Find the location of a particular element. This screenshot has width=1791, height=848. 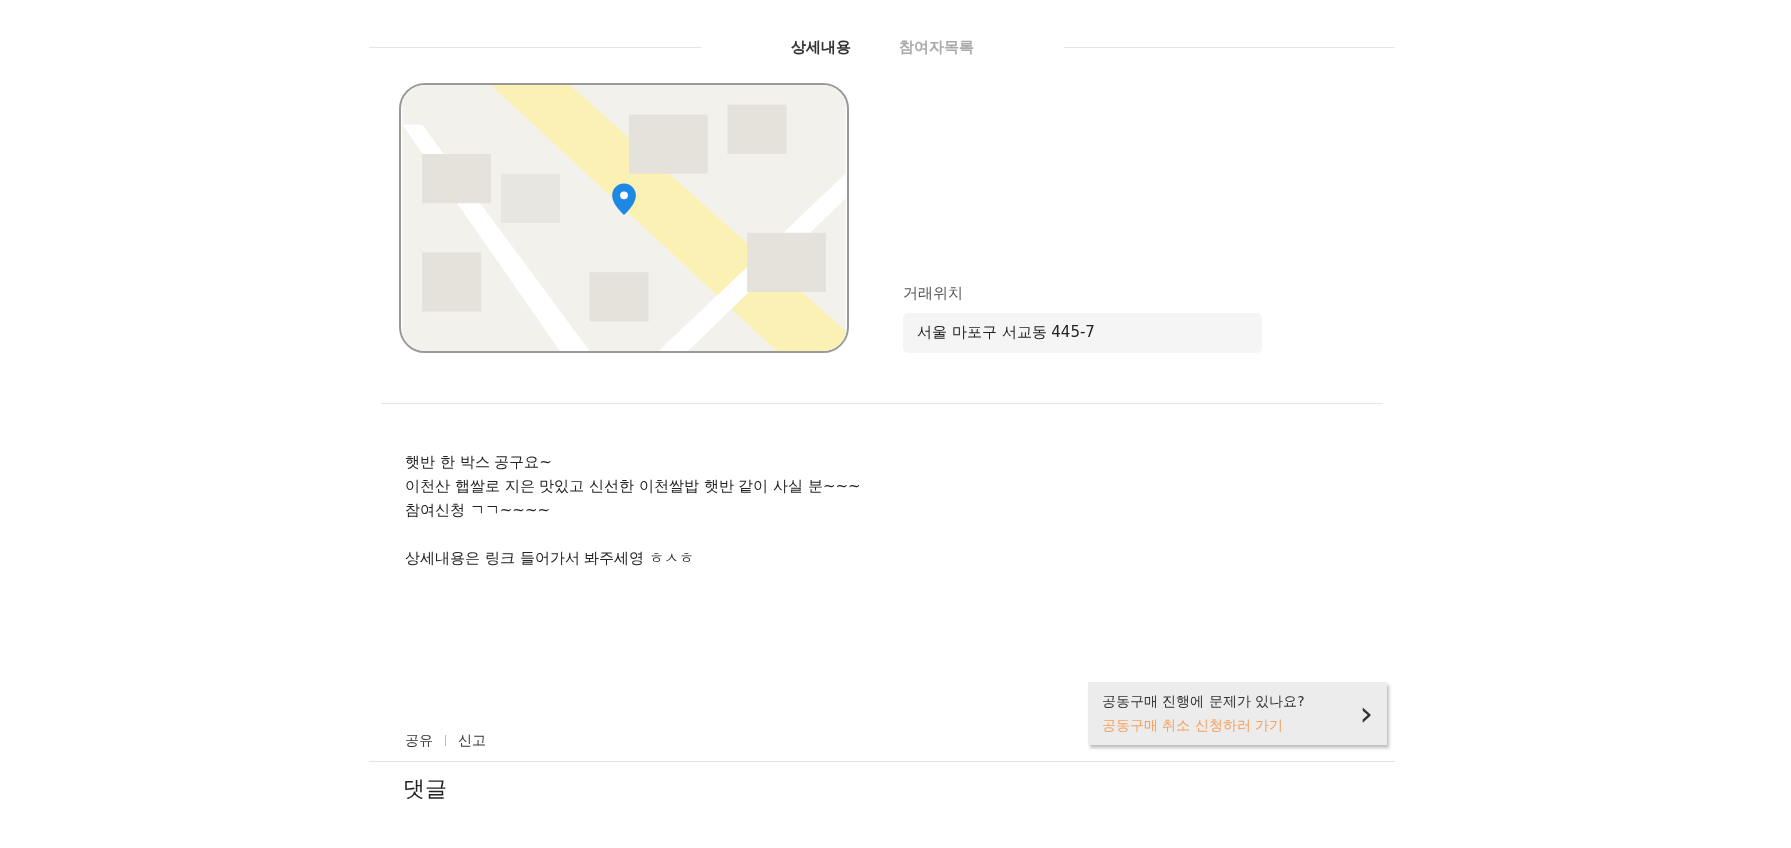

comments-heading: 댓글 is located at coordinates (425, 788).